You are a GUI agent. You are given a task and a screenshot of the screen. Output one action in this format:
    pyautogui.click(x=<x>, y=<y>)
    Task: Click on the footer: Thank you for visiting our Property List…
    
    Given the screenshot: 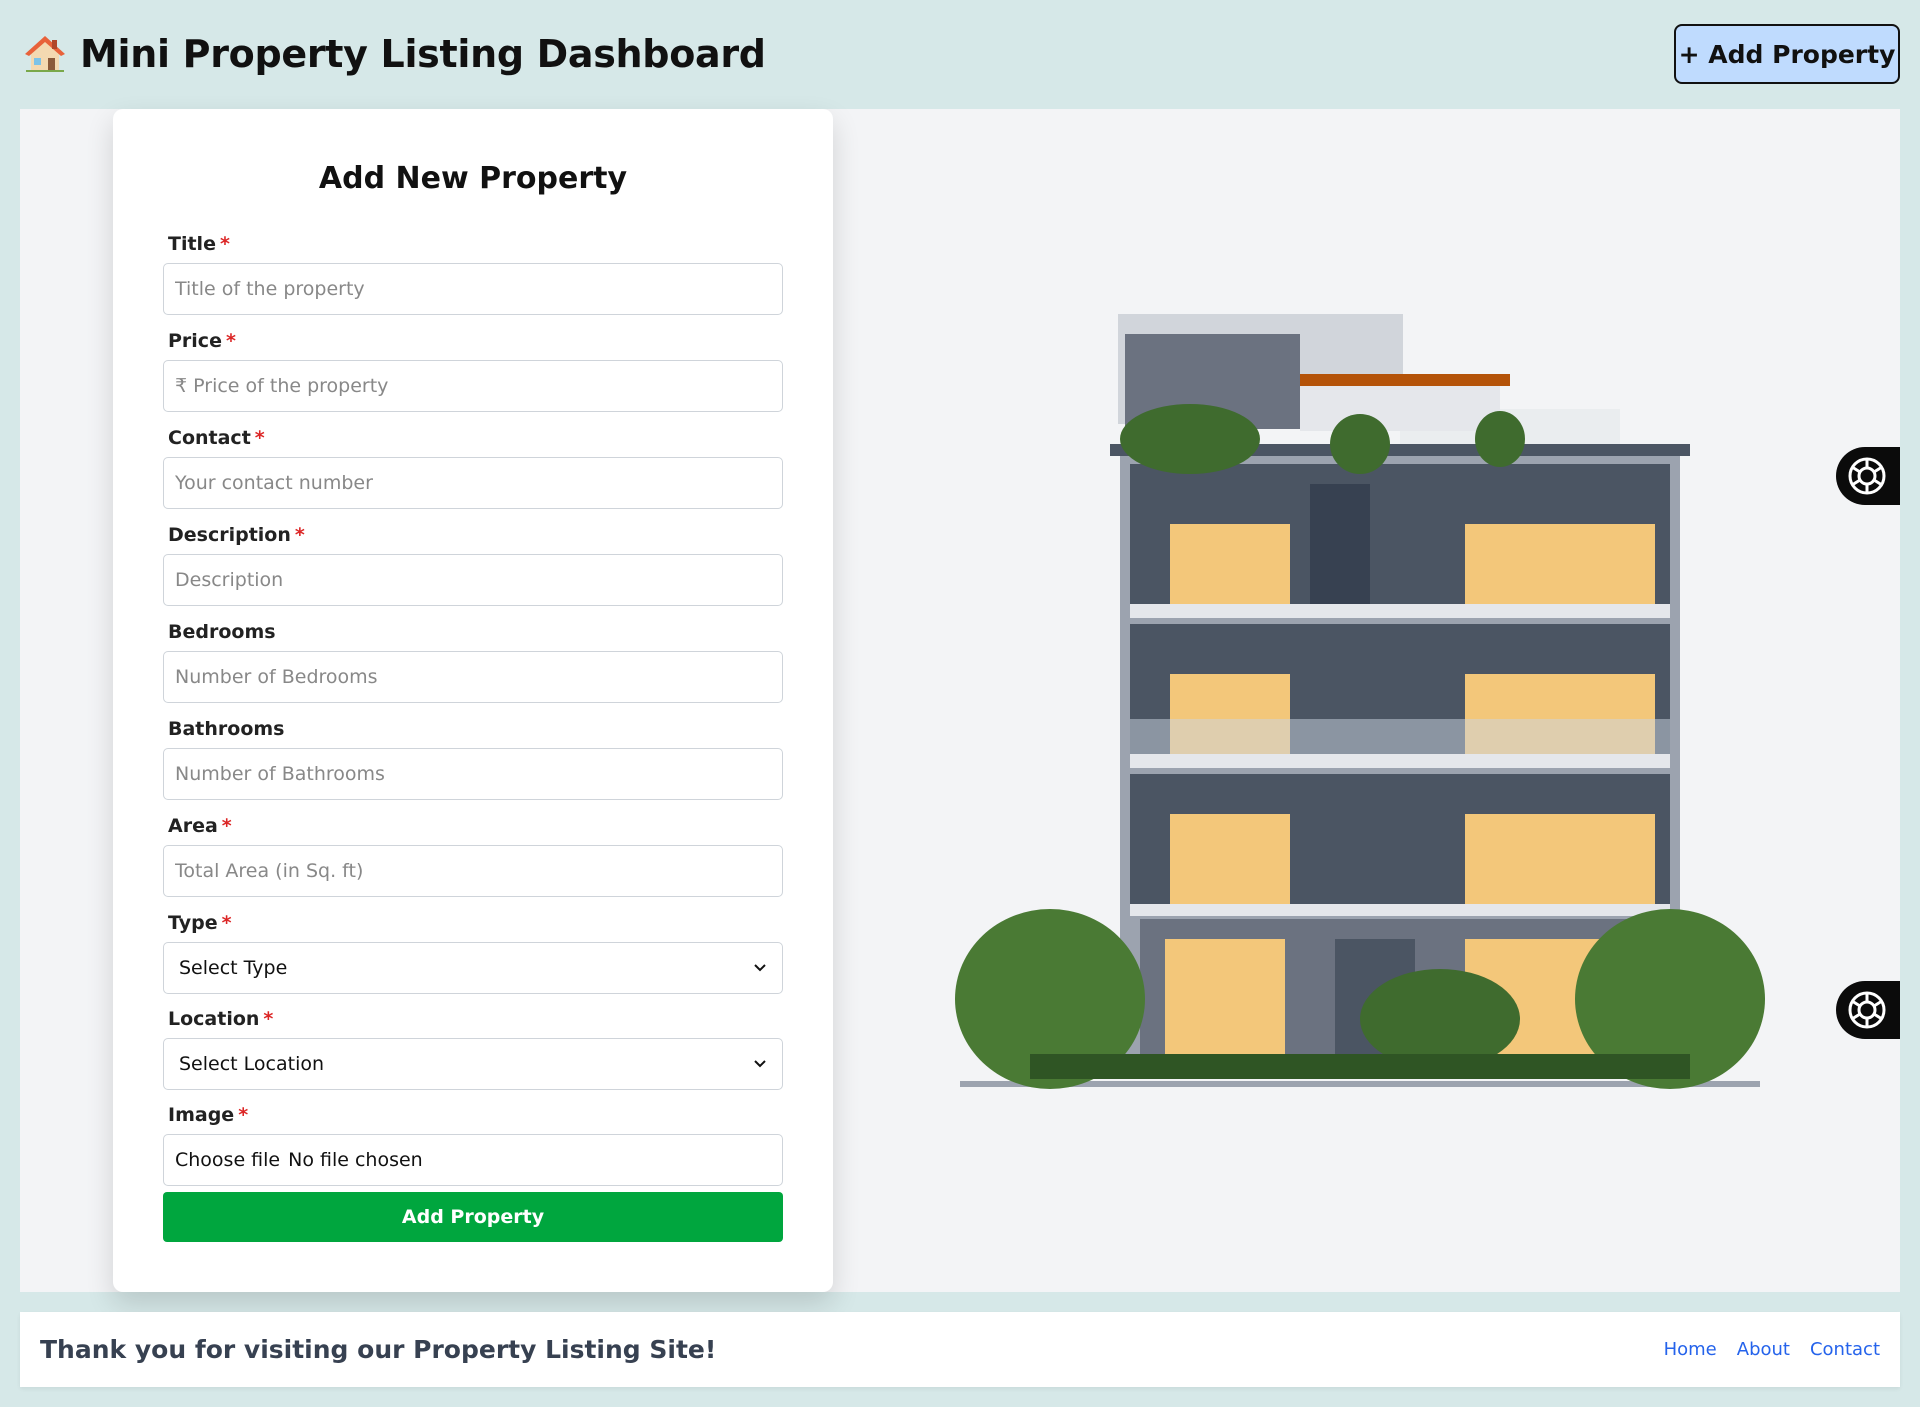 What is the action you would take?
    pyautogui.click(x=960, y=1349)
    